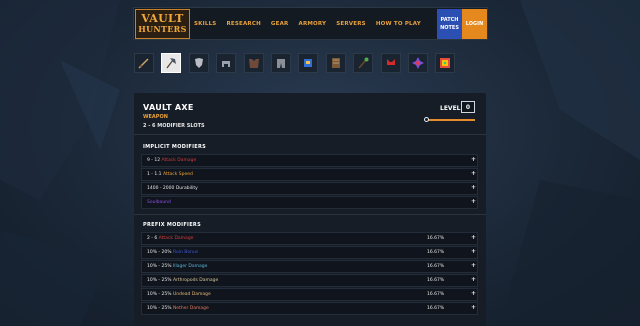 This screenshot has height=326, width=640. I want to click on modifier-text: 10% - 25% Illager Damage, so click(177, 266).